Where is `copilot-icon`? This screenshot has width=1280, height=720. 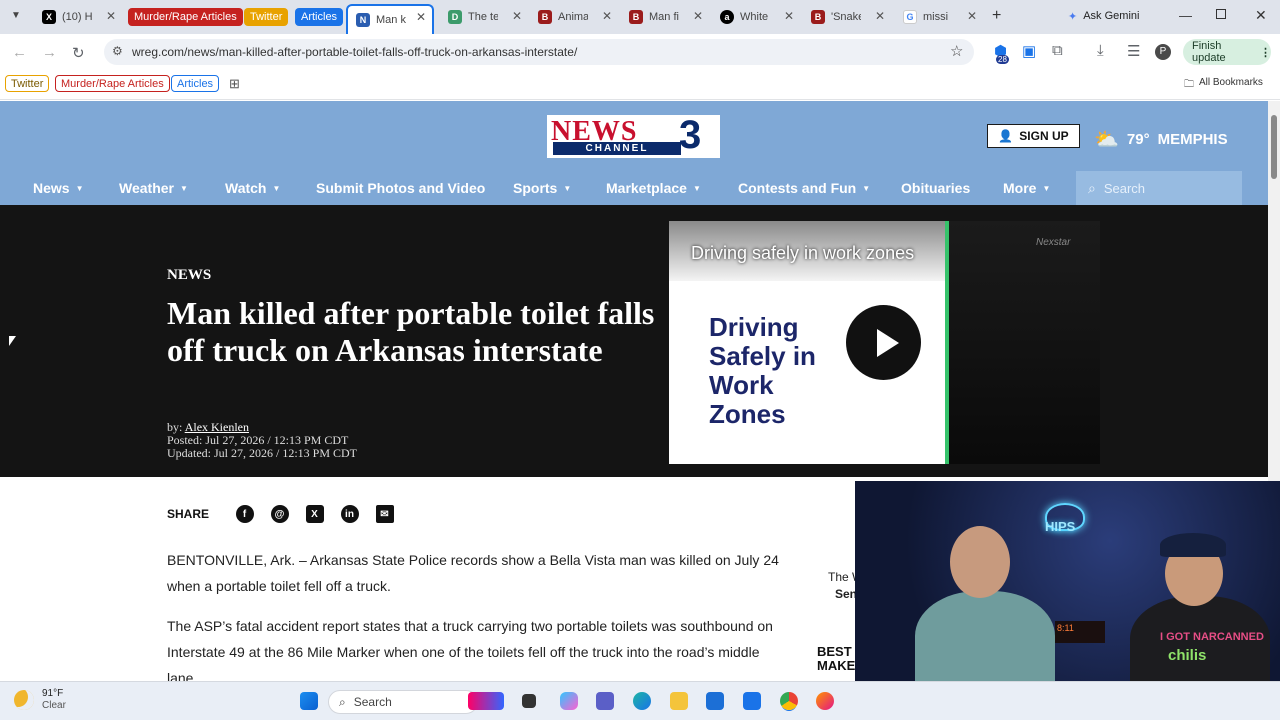 copilot-icon is located at coordinates (569, 701).